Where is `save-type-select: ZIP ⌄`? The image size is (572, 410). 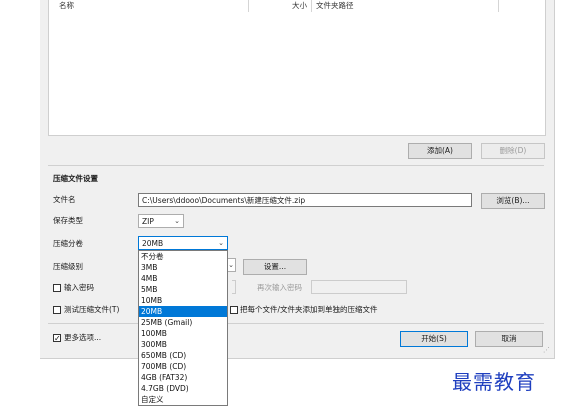
save-type-select: ZIP ⌄ is located at coordinates (161, 221).